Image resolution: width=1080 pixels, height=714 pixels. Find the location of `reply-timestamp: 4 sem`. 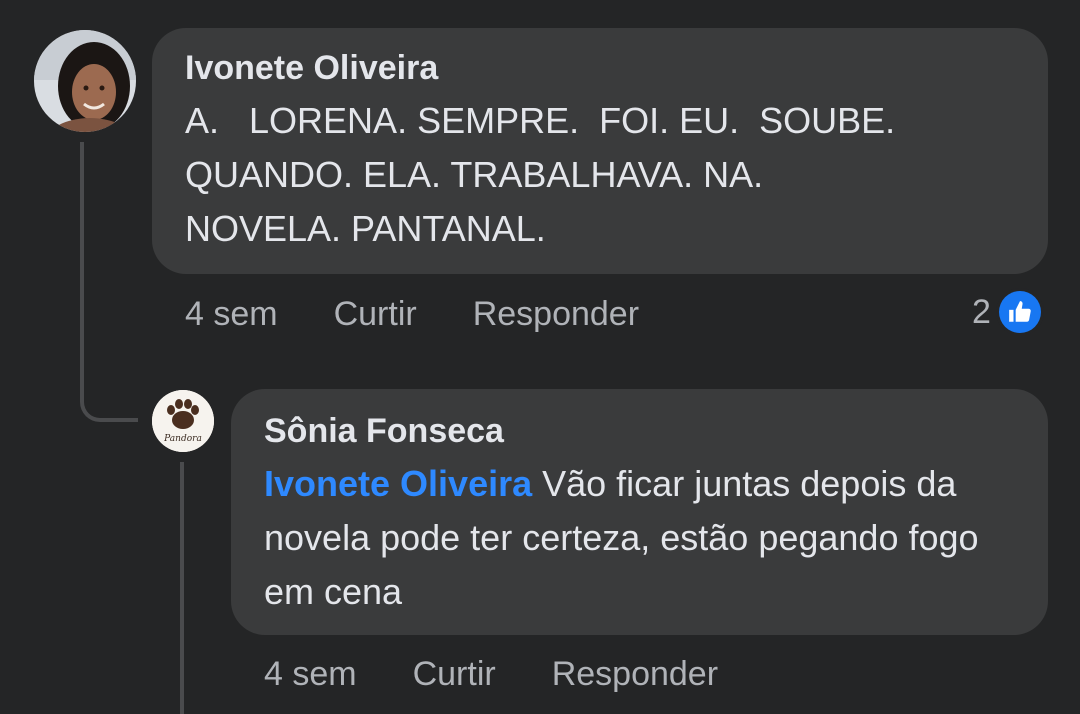

reply-timestamp: 4 sem is located at coordinates (310, 674).